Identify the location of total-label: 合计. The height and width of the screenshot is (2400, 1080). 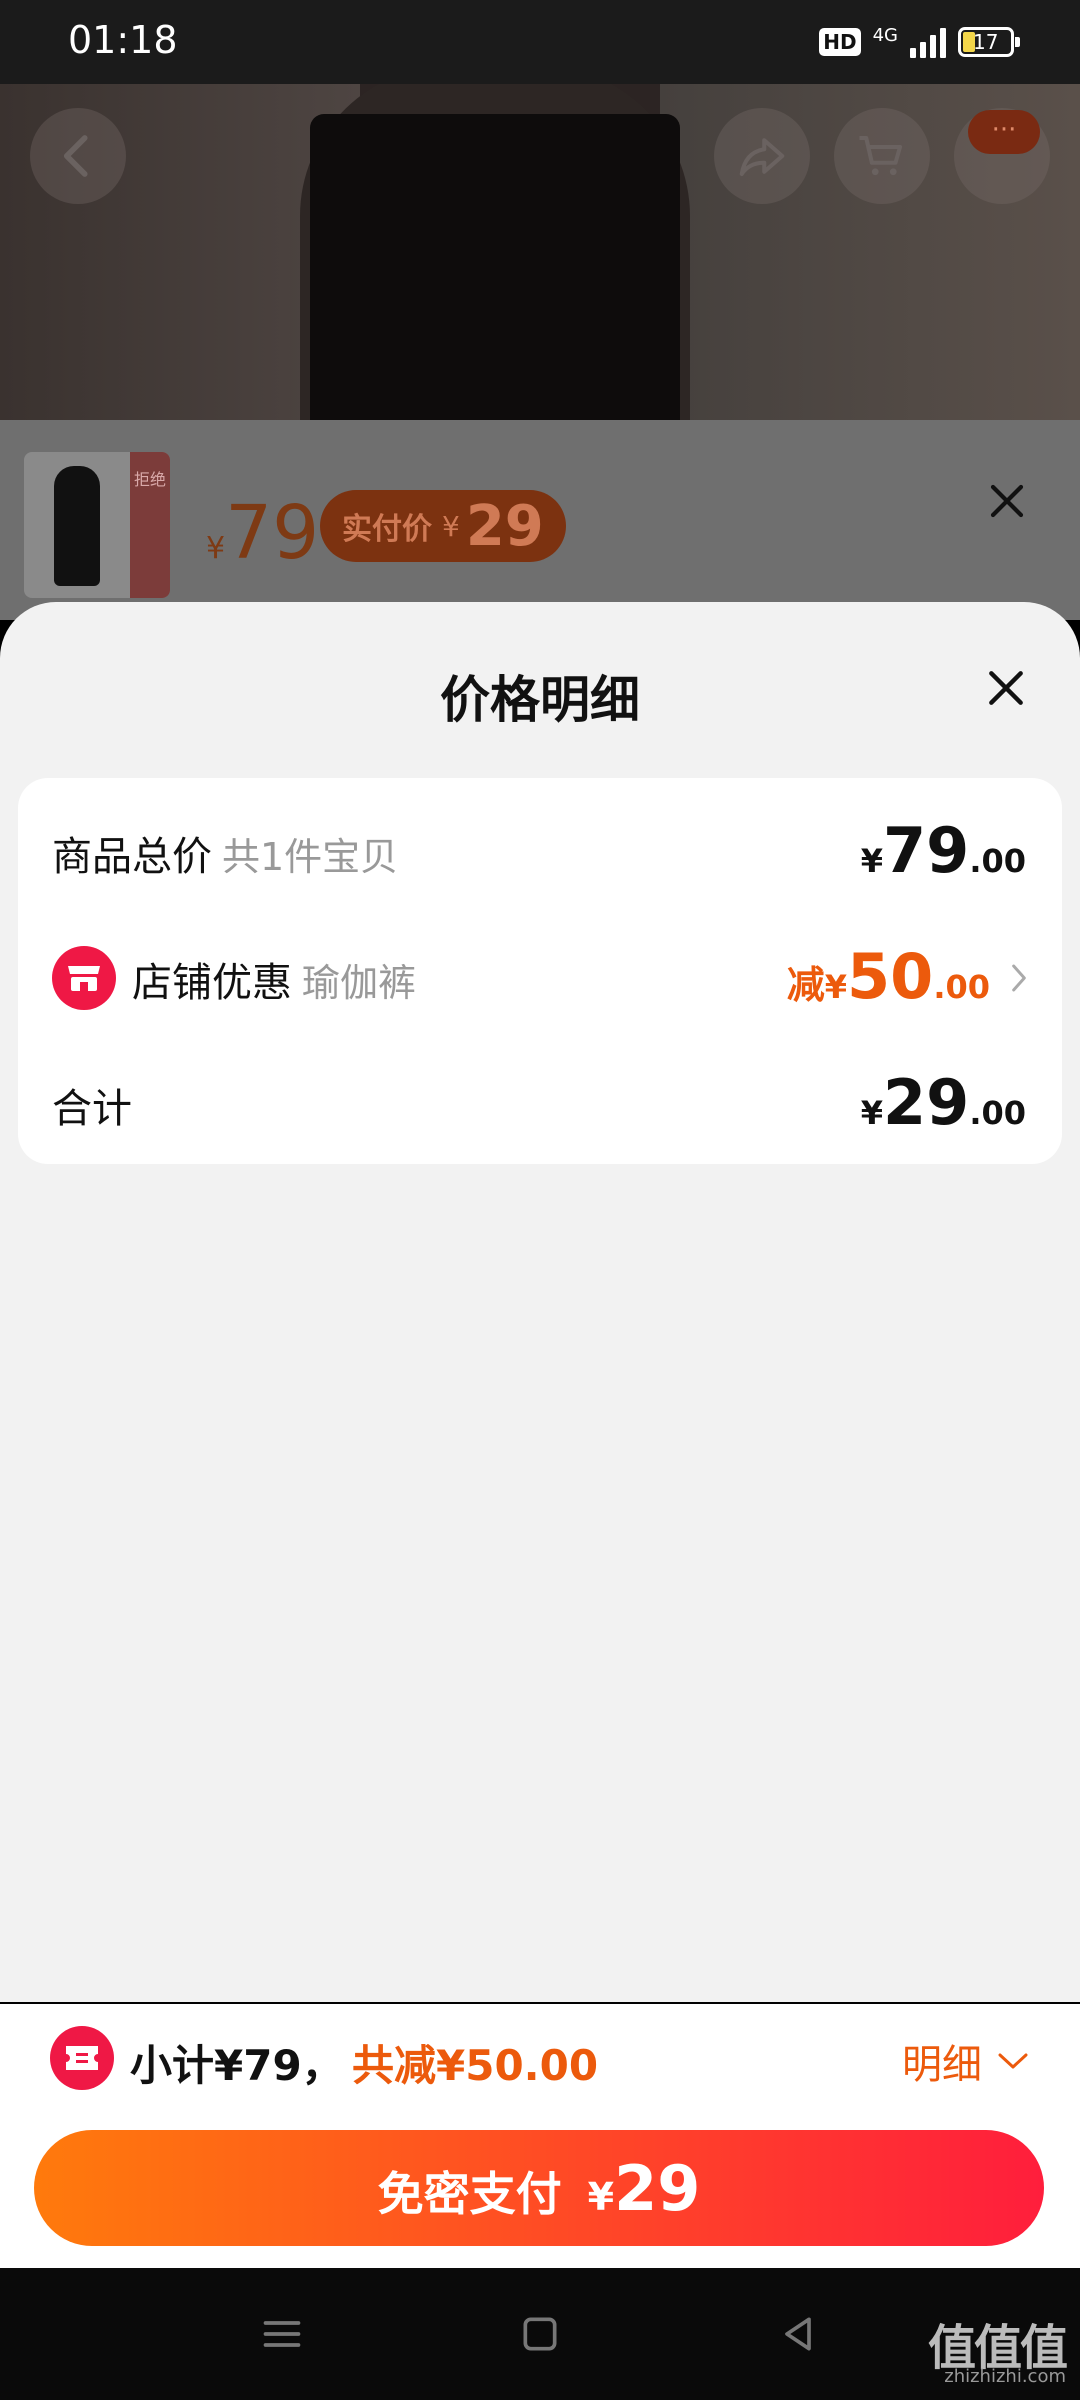
(92, 1109).